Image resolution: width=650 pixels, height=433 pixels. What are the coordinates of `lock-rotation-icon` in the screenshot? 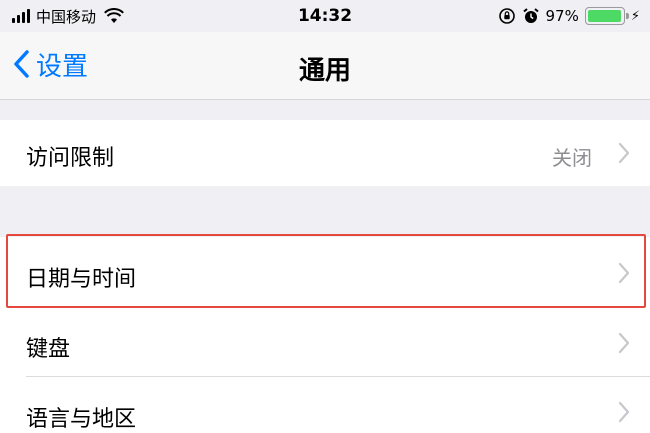 It's located at (506, 16).